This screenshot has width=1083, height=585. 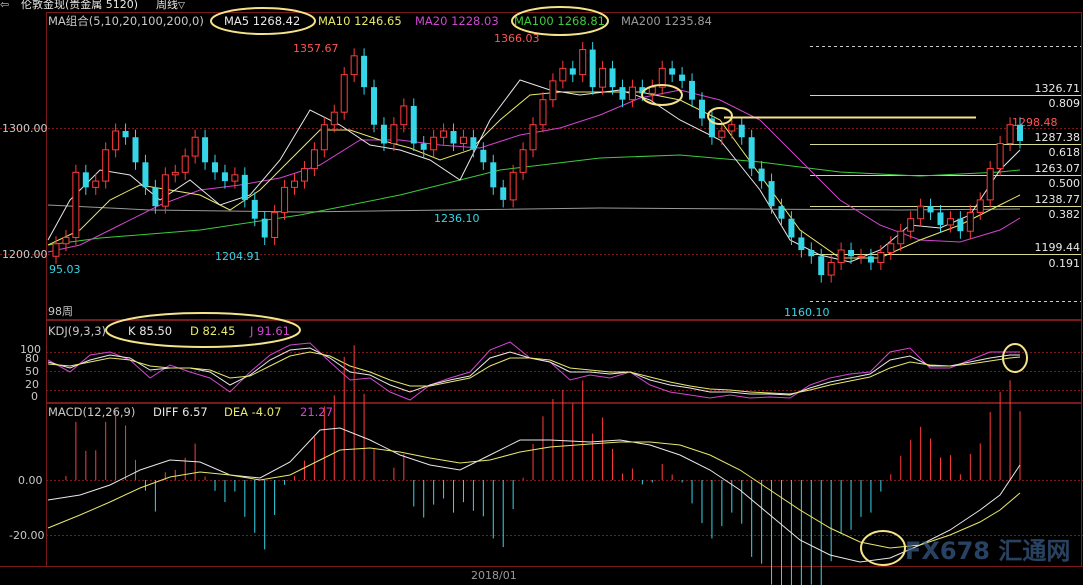 I want to click on high-label-1: 1357.67, so click(x=316, y=48).